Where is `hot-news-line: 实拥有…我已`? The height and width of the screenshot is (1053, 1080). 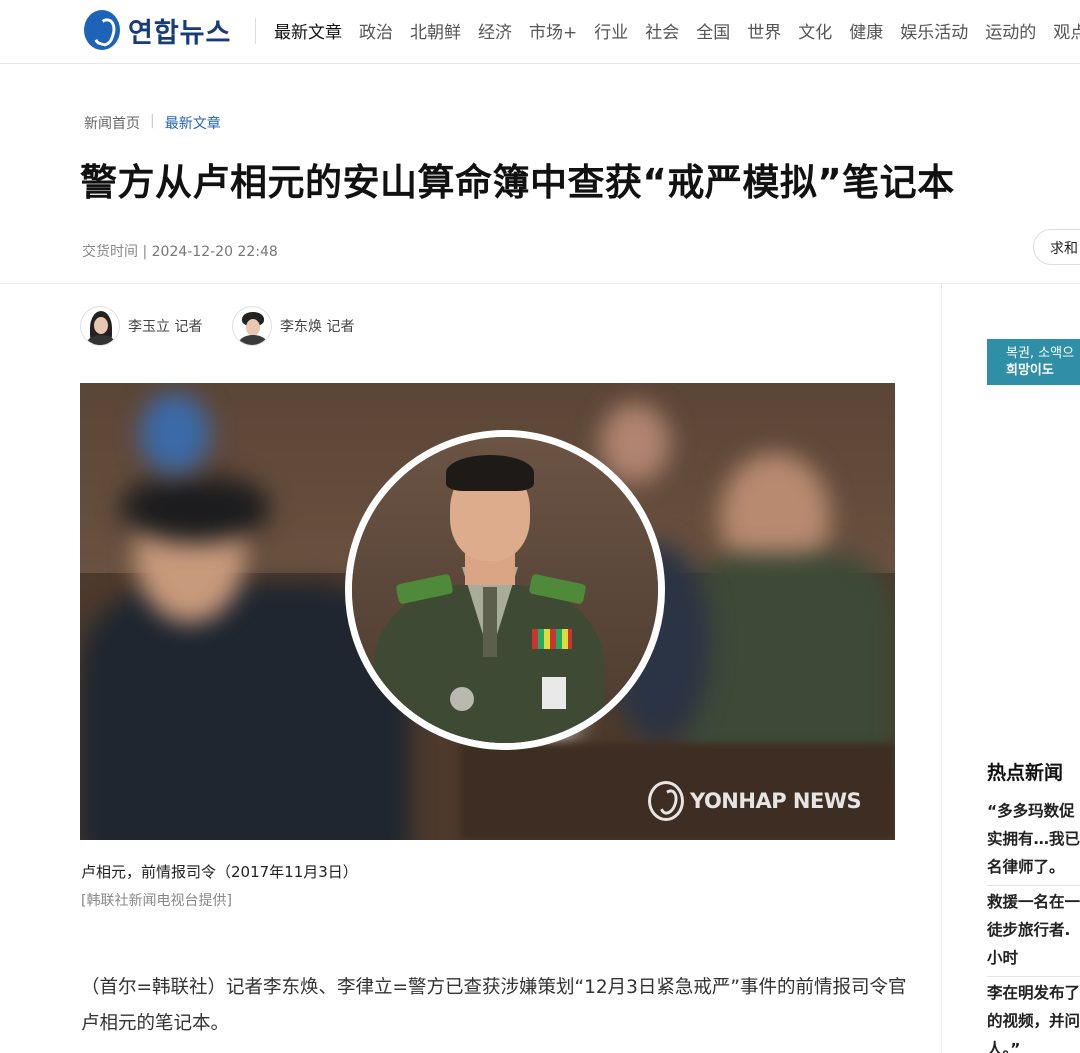 hot-news-line: 实拥有…我已 is located at coordinates (1033, 839).